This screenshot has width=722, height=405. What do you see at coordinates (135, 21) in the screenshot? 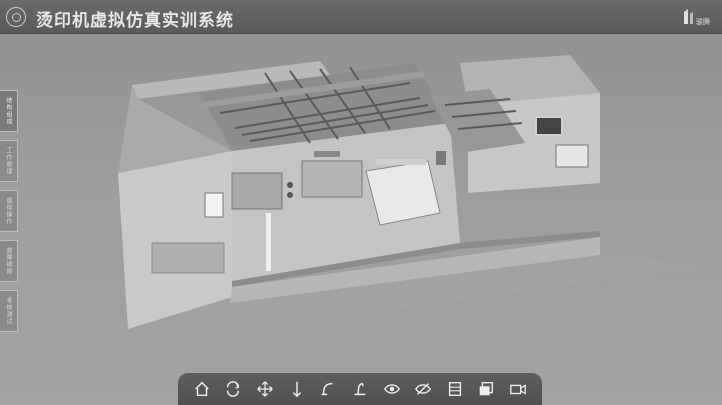
I see `app-title: 烫印机虚拟仿真实训系统` at bounding box center [135, 21].